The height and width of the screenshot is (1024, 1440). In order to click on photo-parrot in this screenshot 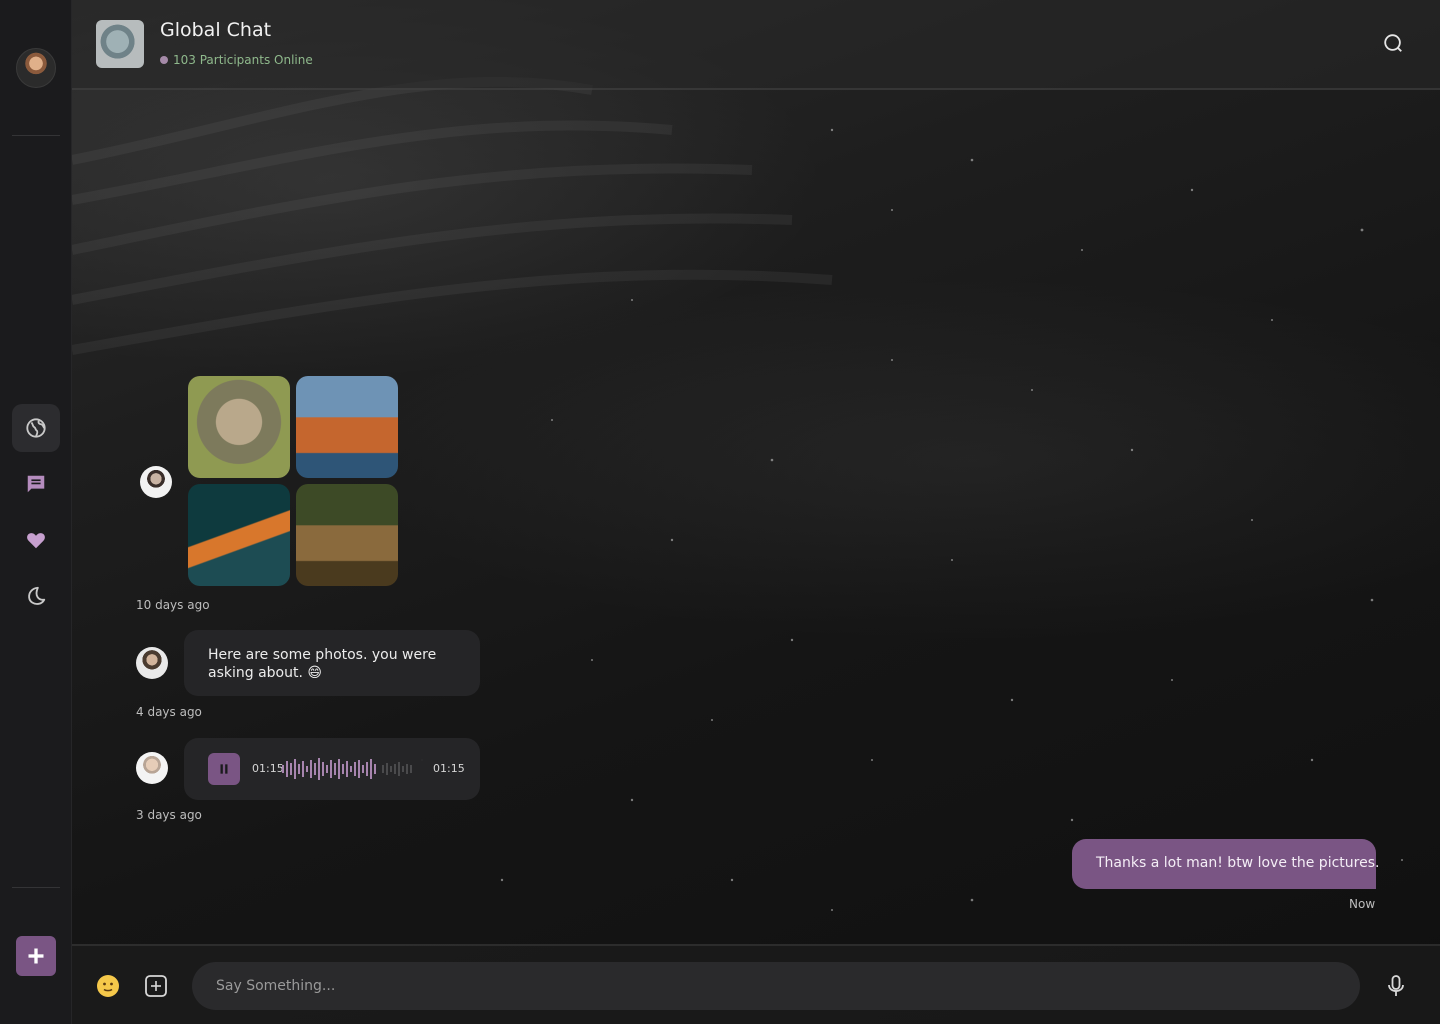, I will do `click(239, 535)`.